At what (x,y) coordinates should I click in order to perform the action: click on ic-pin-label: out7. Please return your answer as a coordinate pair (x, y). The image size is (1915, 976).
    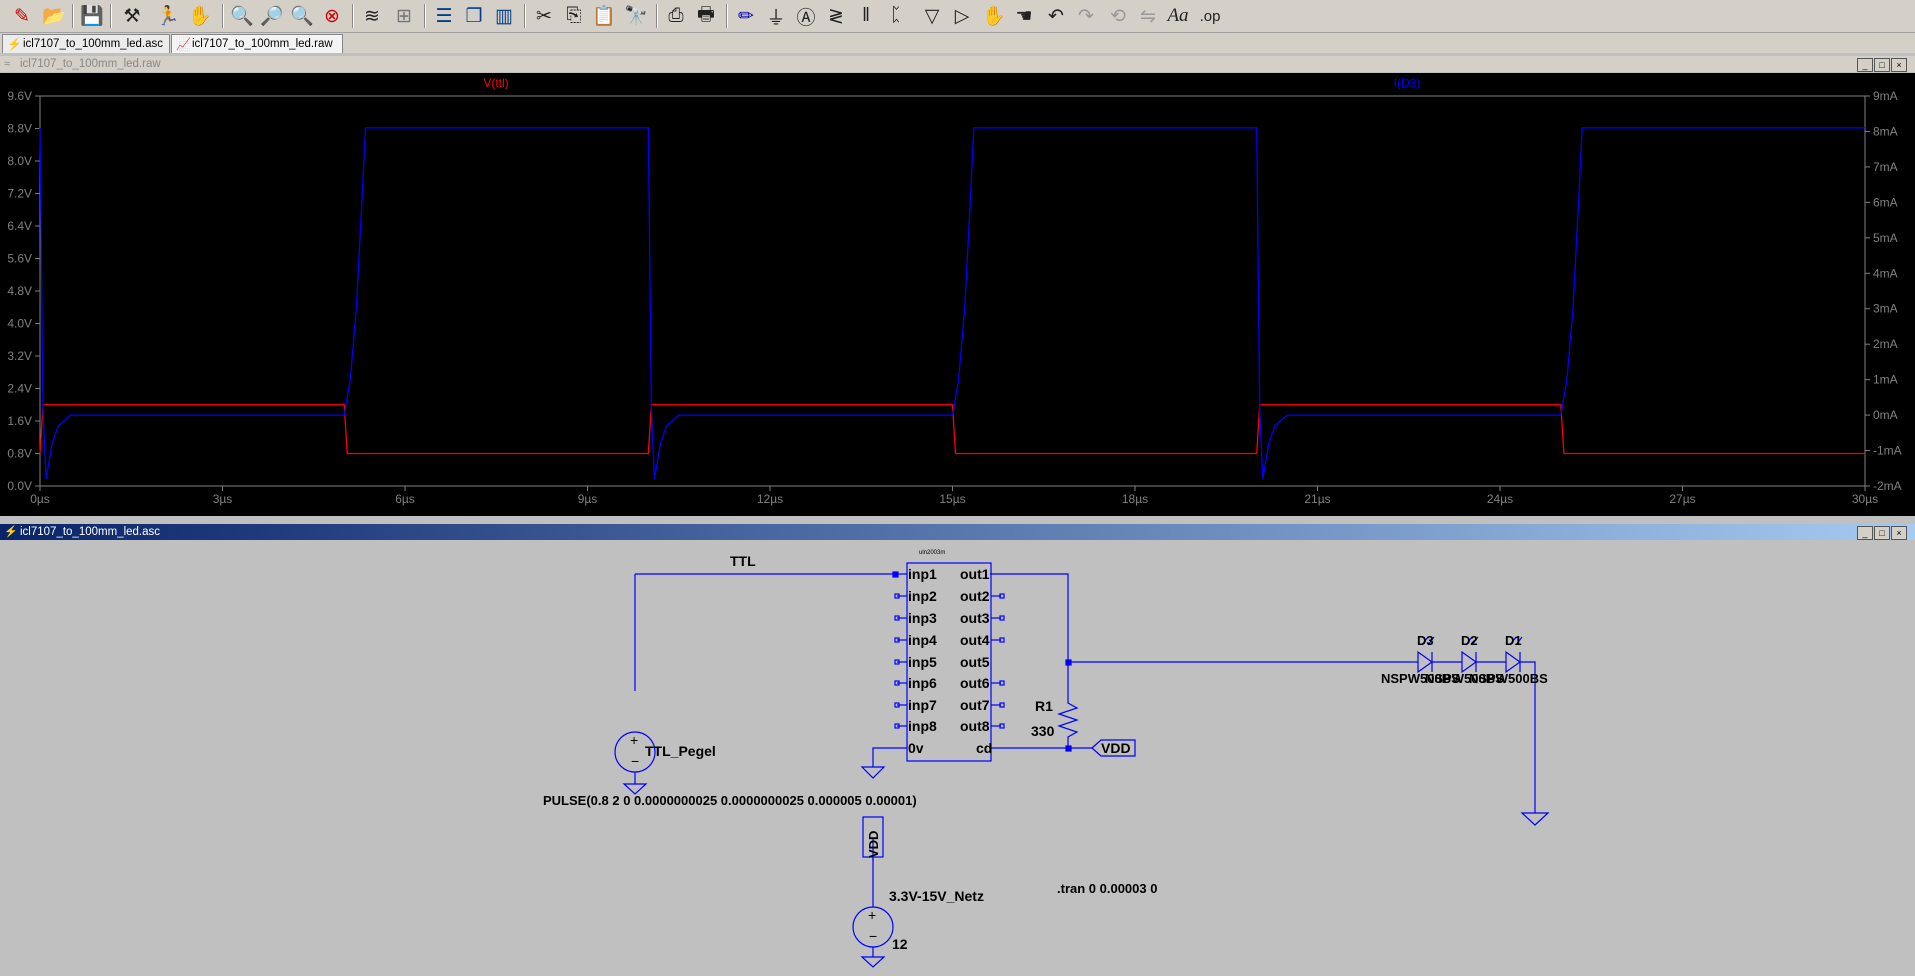
    Looking at the image, I should click on (975, 705).